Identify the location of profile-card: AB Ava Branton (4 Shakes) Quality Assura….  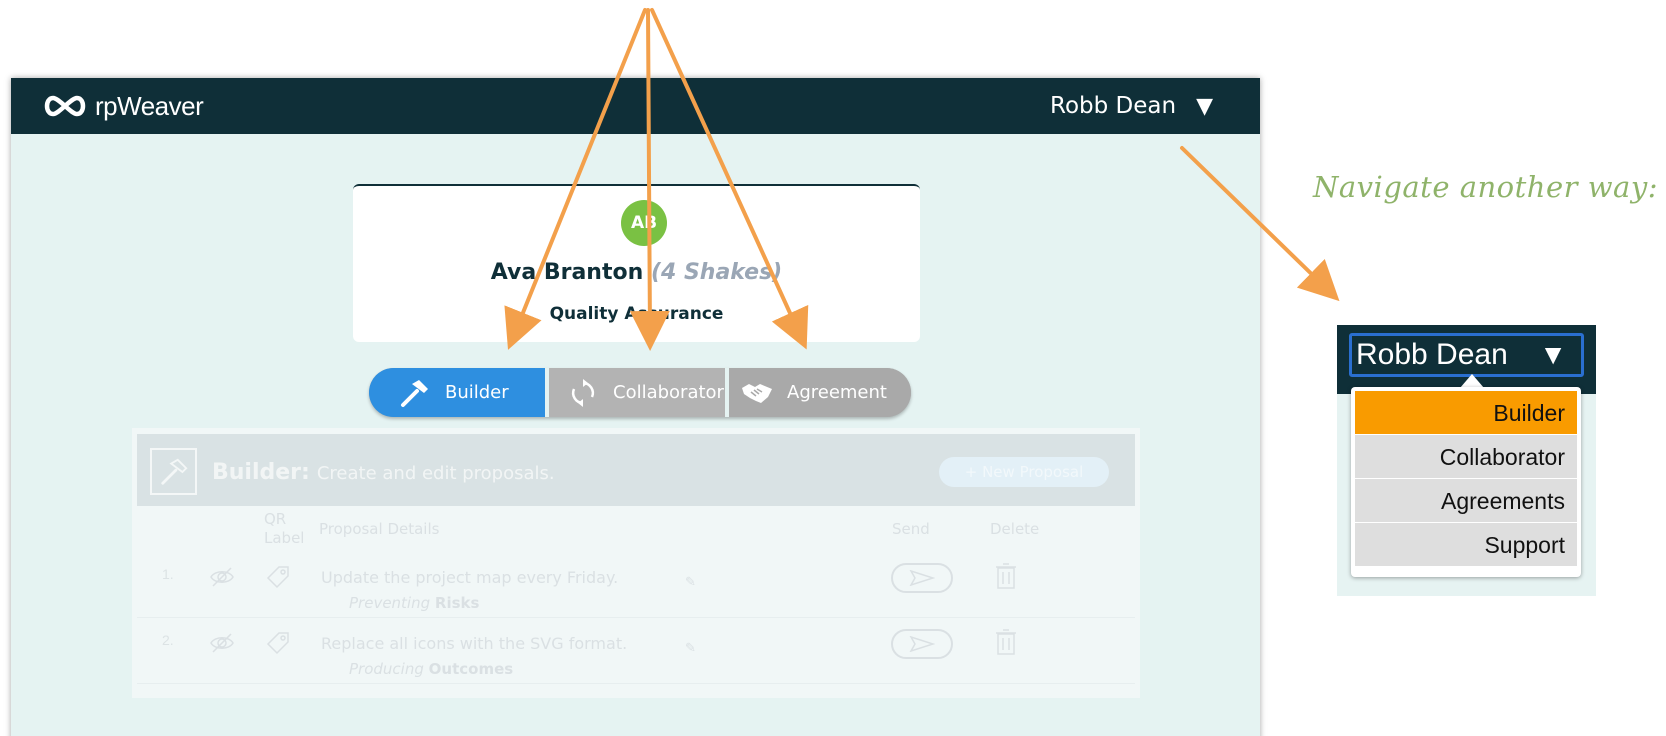
(636, 263).